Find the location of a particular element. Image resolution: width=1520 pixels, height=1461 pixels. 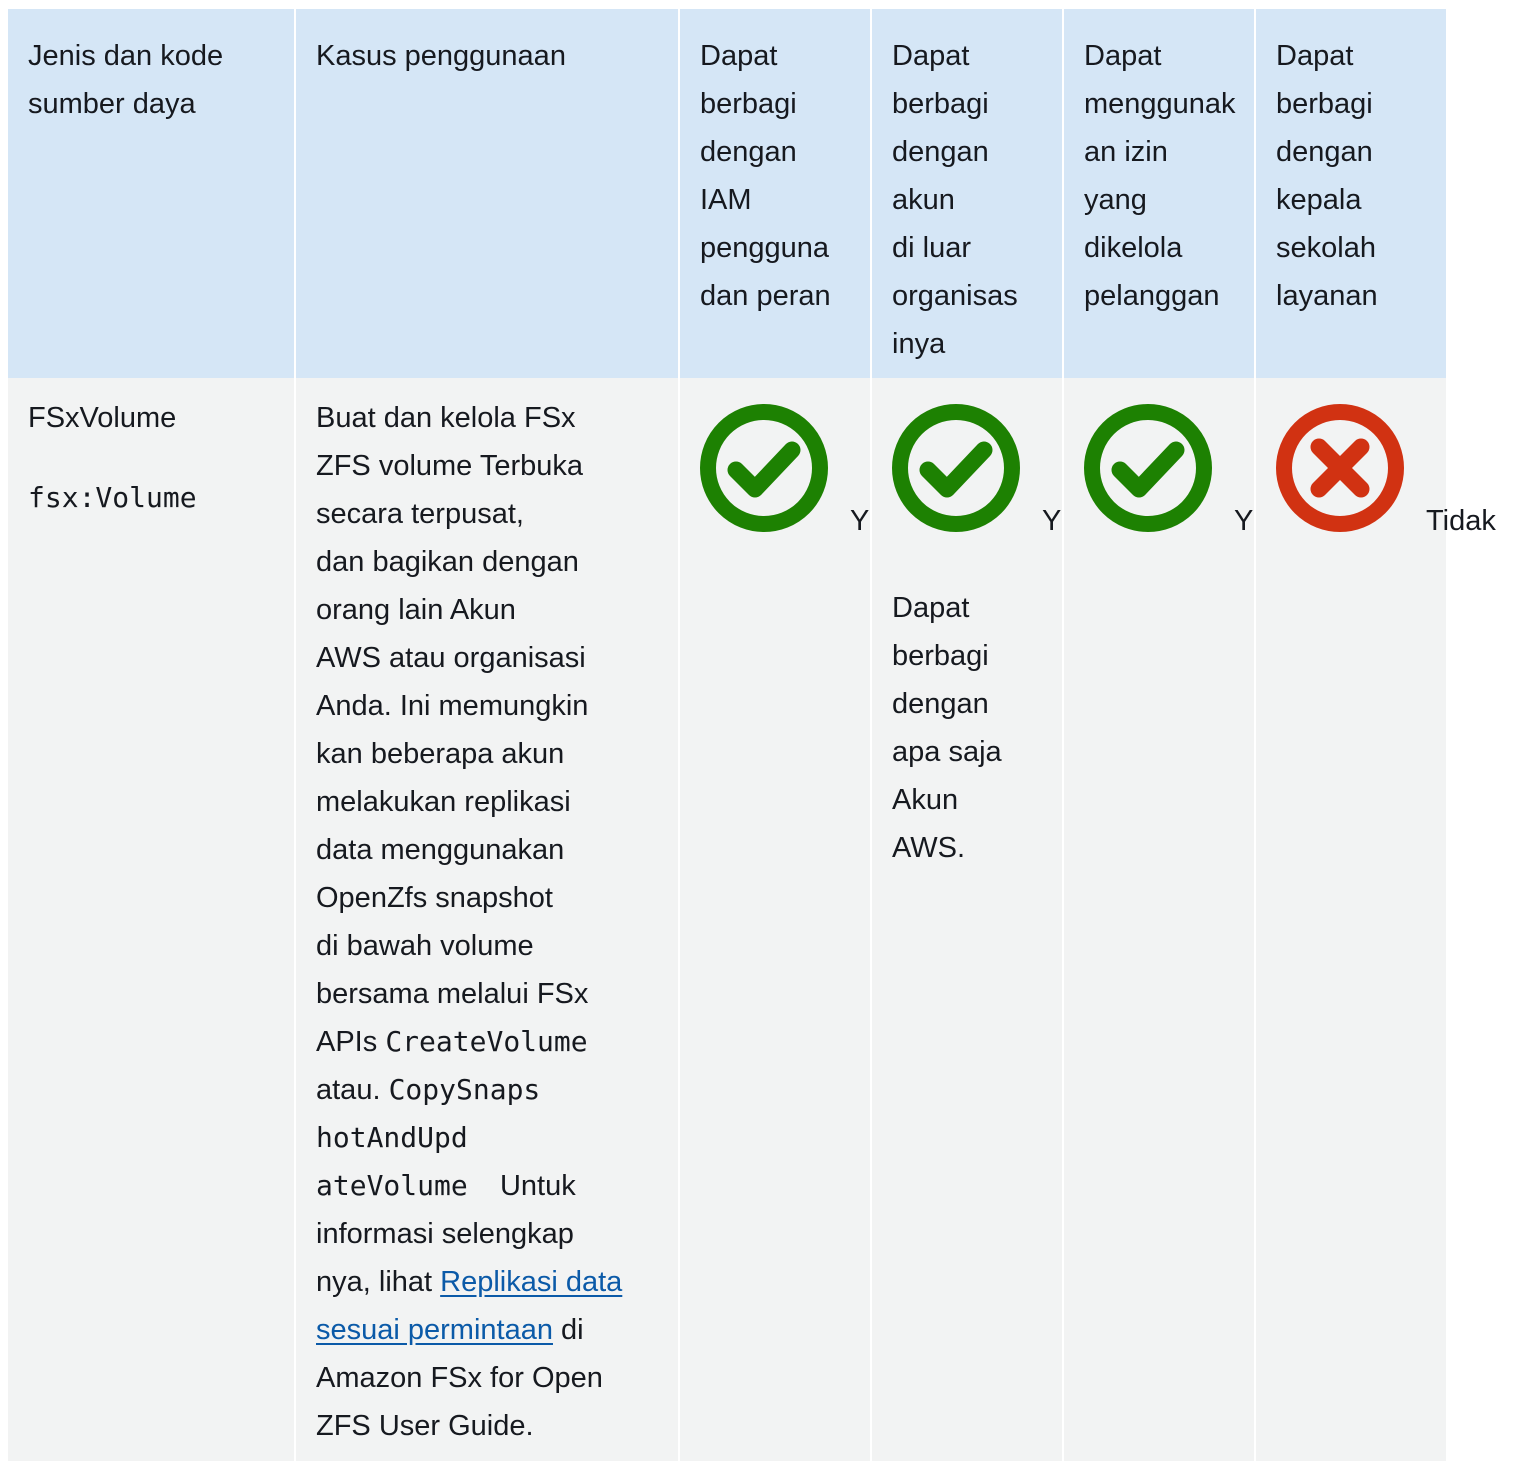

see-text: nya, lihat is located at coordinates (378, 1282).